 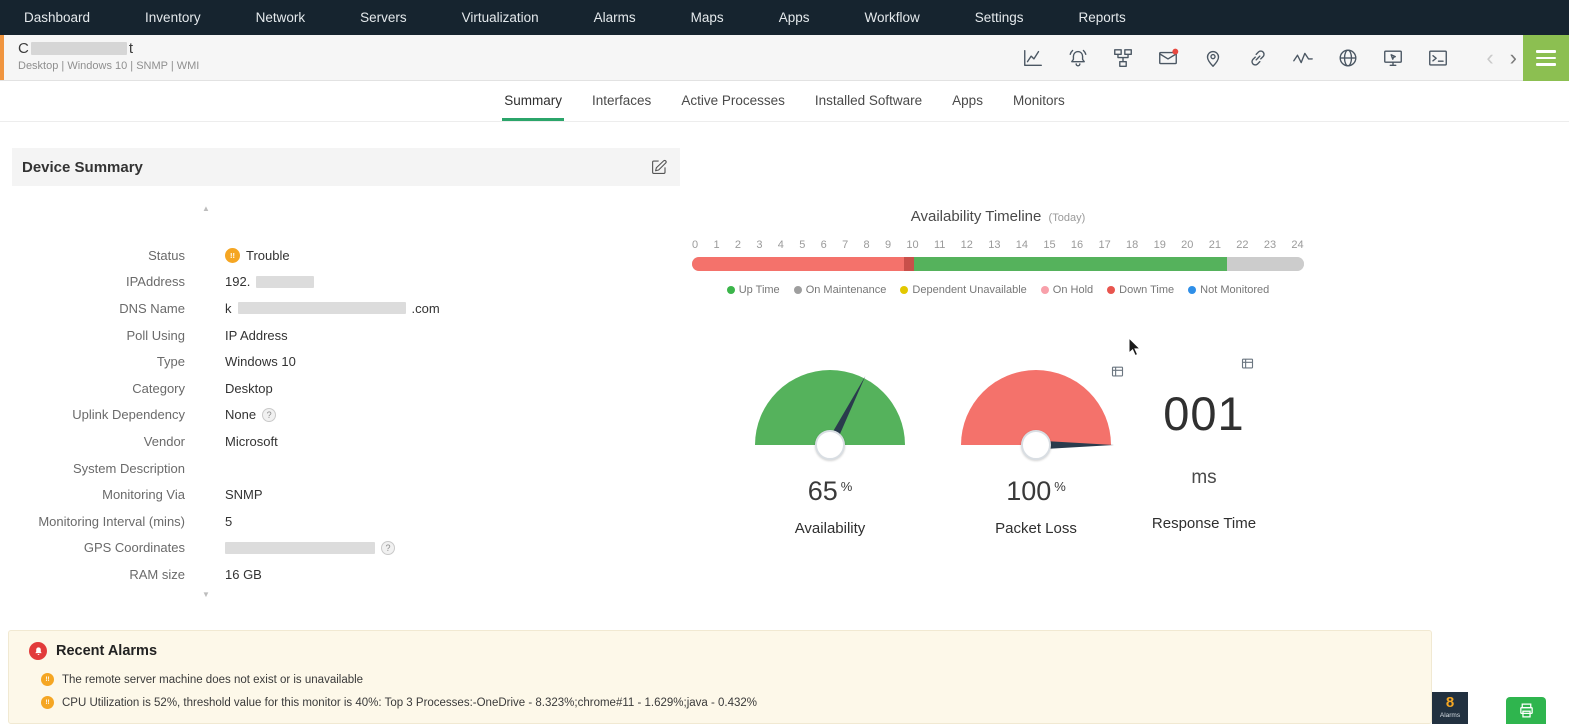 I want to click on dependency-link-icon, so click(x=1258, y=58).